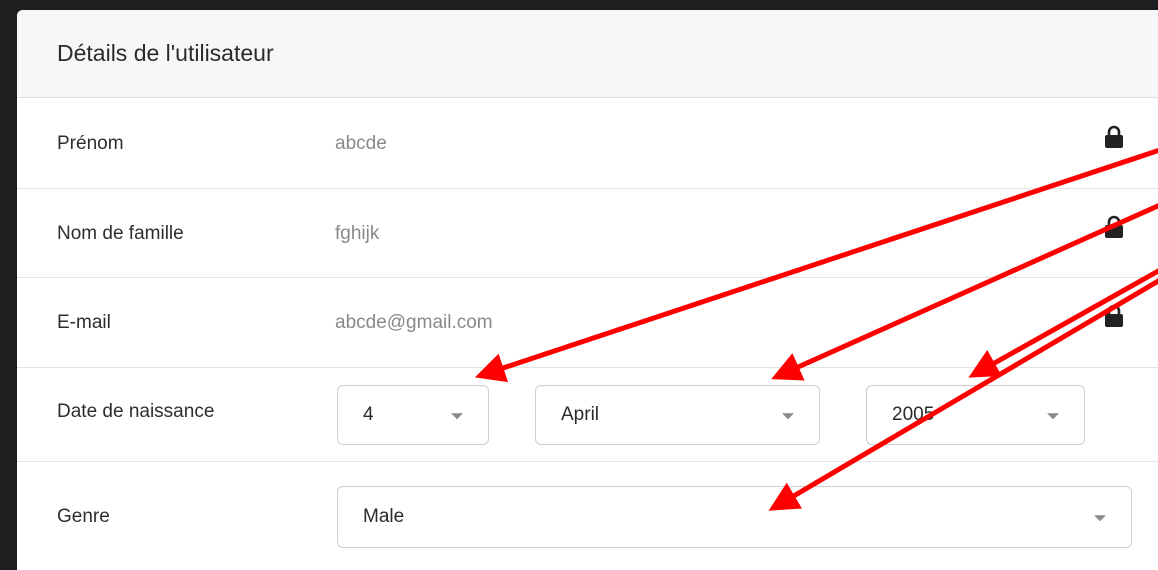 The height and width of the screenshot is (570, 1158). Describe the element at coordinates (136, 411) in the screenshot. I see `birth-date-label: Date de naissance` at that location.